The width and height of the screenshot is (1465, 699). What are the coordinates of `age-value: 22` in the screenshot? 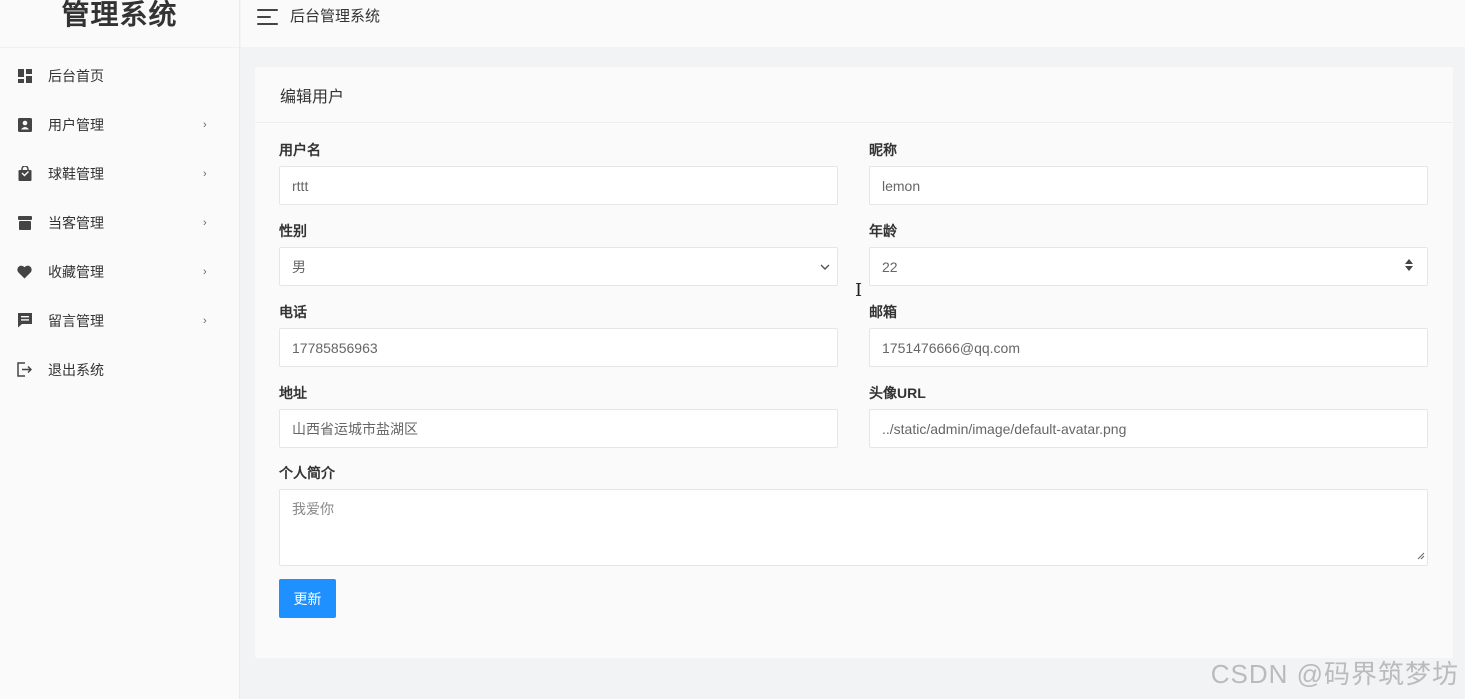 It's located at (890, 266).